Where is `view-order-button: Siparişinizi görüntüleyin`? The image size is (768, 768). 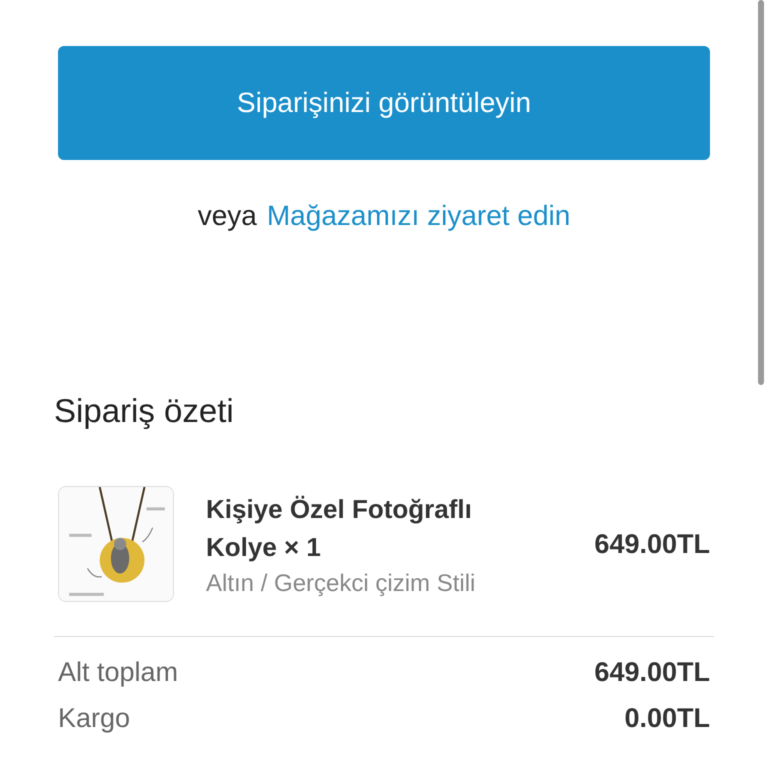
view-order-button: Siparişinizi görüntüleyin is located at coordinates (384, 103).